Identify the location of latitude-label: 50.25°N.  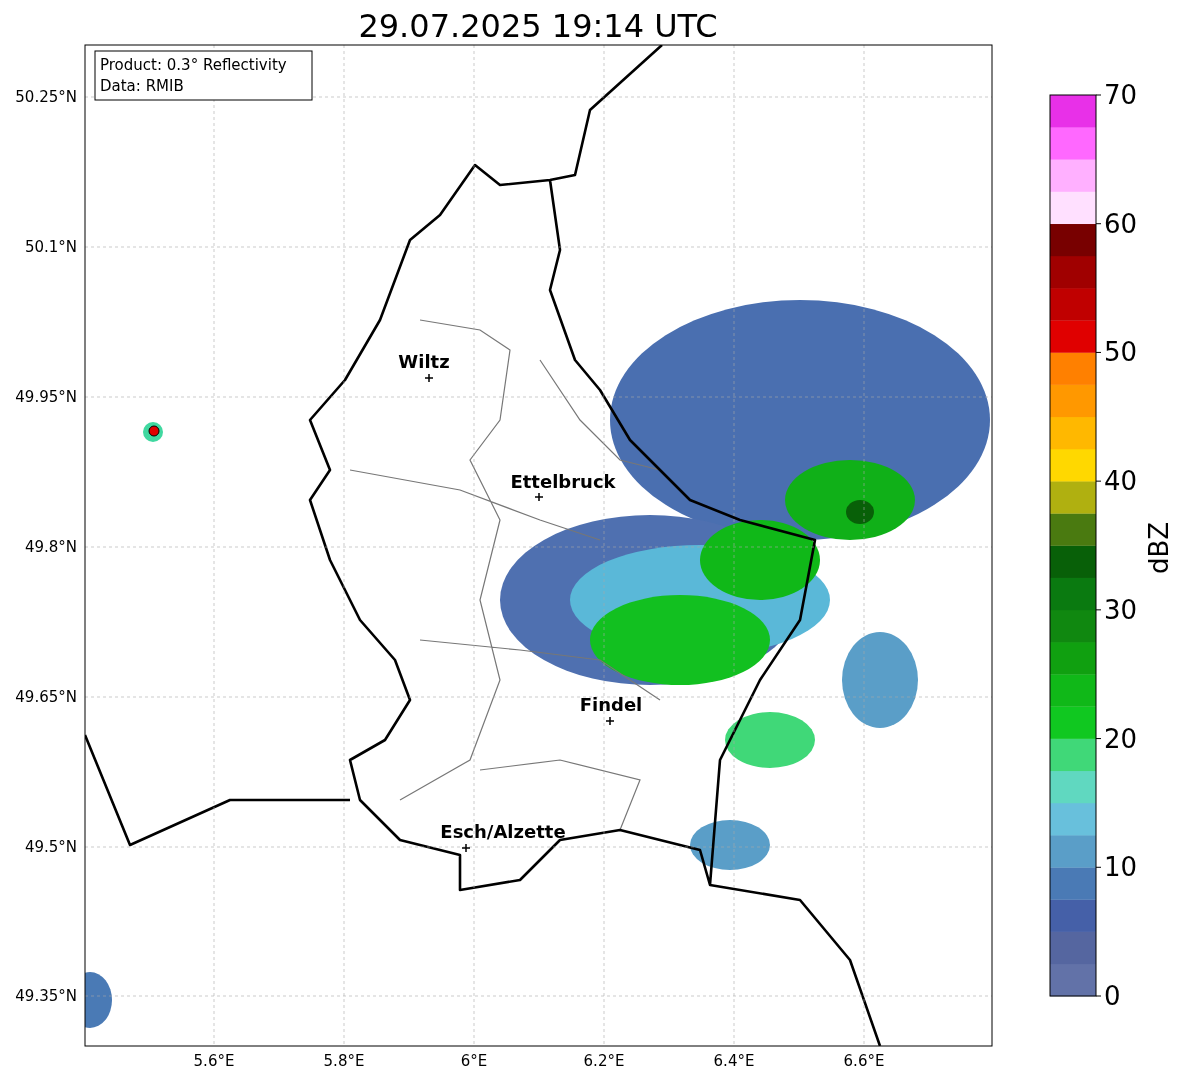
(46, 97).